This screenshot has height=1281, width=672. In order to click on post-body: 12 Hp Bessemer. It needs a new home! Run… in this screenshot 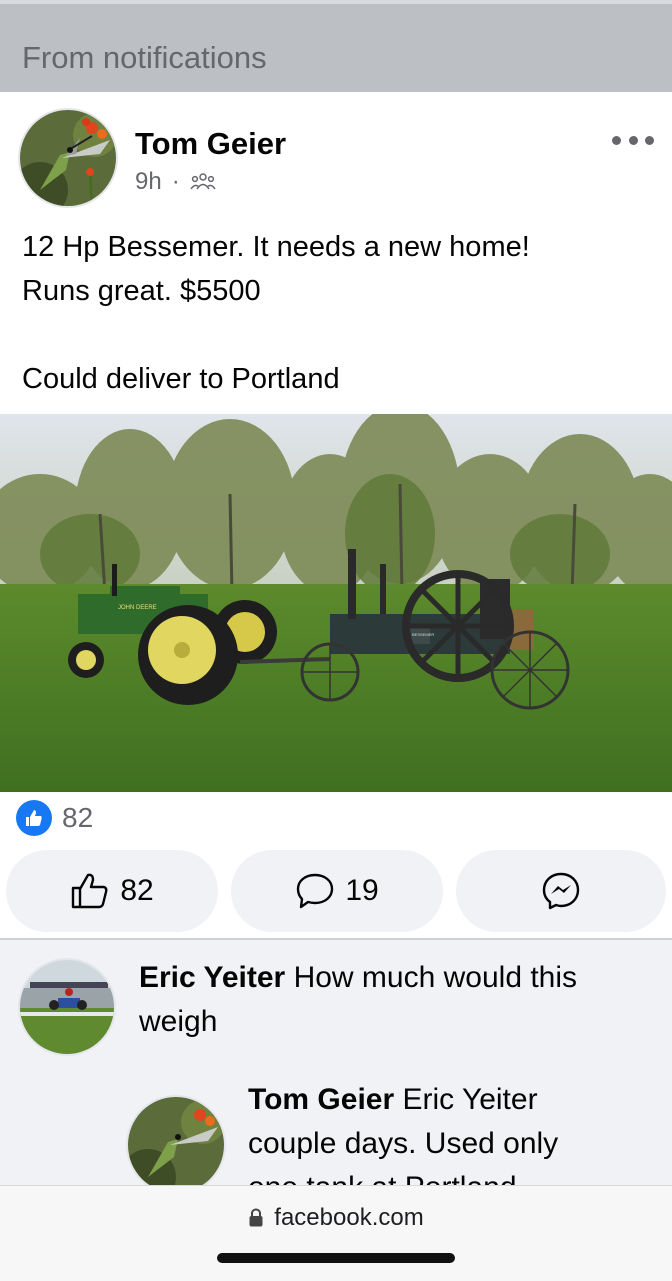, I will do `click(337, 313)`.